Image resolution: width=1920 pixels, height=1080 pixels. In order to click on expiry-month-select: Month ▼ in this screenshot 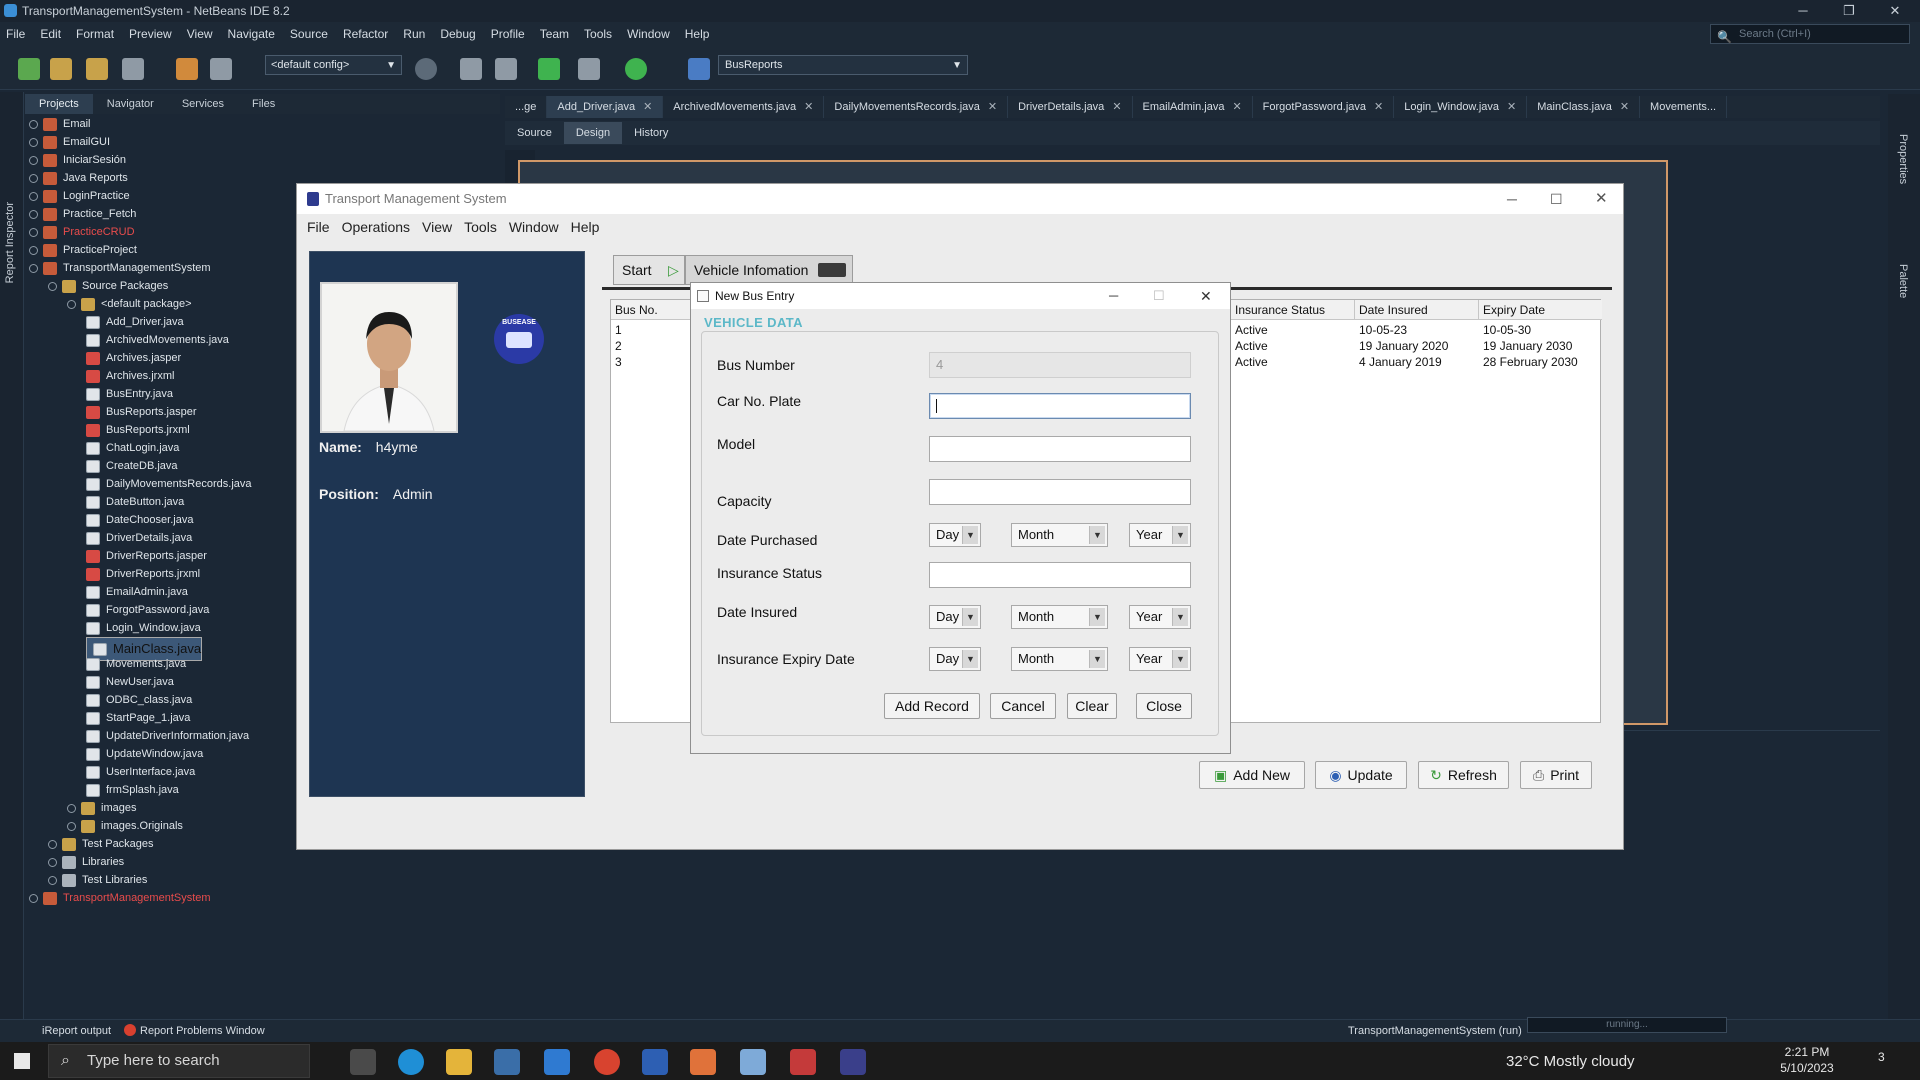, I will do `click(1059, 659)`.